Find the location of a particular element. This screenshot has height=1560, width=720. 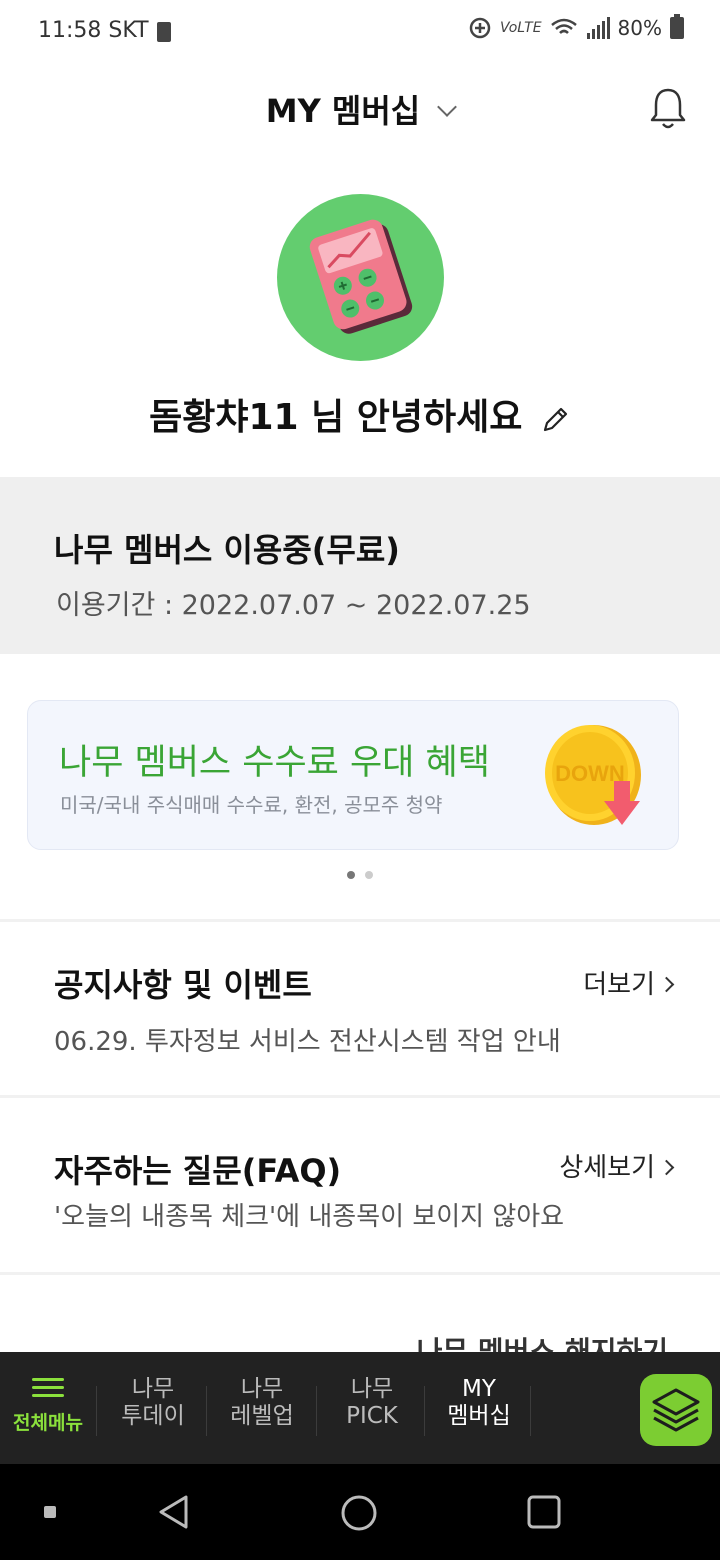

sim-icon is located at coordinates (164, 32).